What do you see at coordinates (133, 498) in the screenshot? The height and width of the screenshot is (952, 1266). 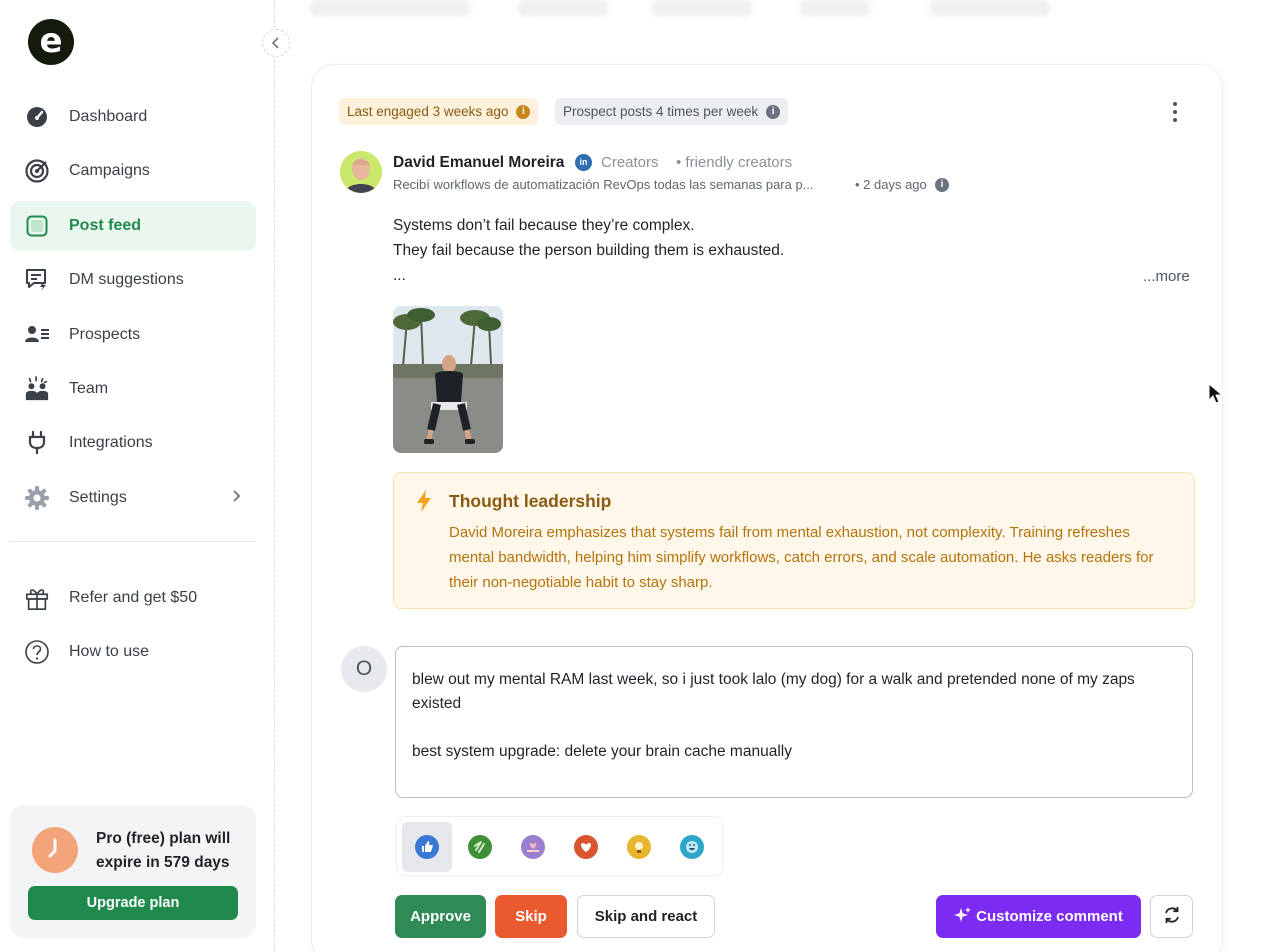 I see `sidebar-item-settings: Settings` at bounding box center [133, 498].